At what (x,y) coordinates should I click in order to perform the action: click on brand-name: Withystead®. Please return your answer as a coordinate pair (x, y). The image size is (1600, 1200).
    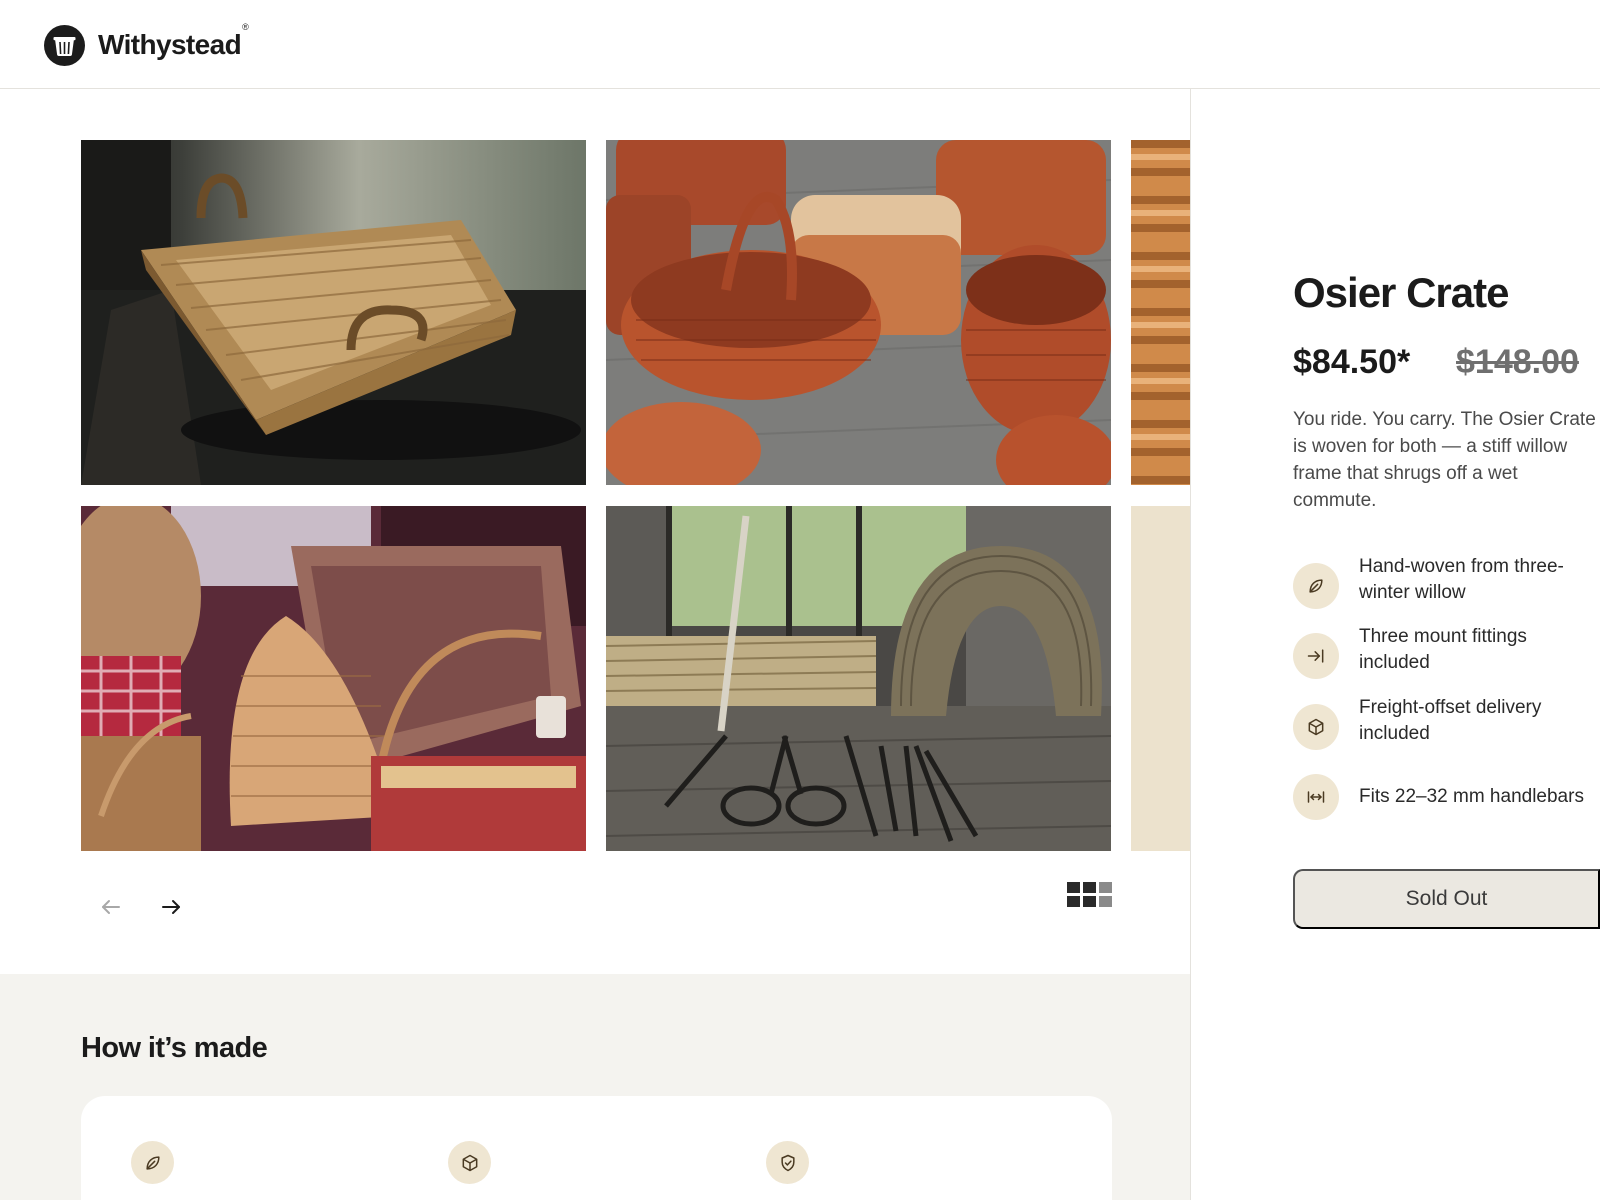
    Looking at the image, I should click on (173, 41).